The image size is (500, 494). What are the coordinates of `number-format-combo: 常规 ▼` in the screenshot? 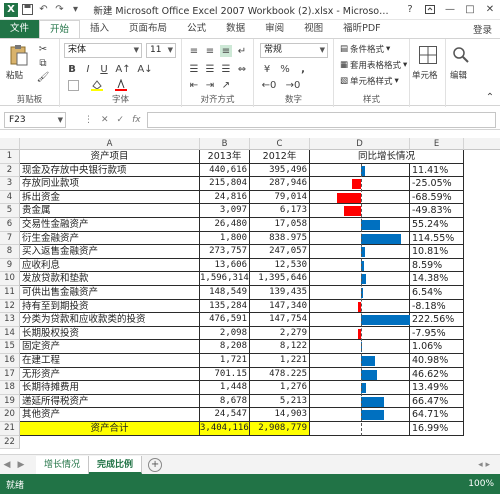 It's located at (294, 50).